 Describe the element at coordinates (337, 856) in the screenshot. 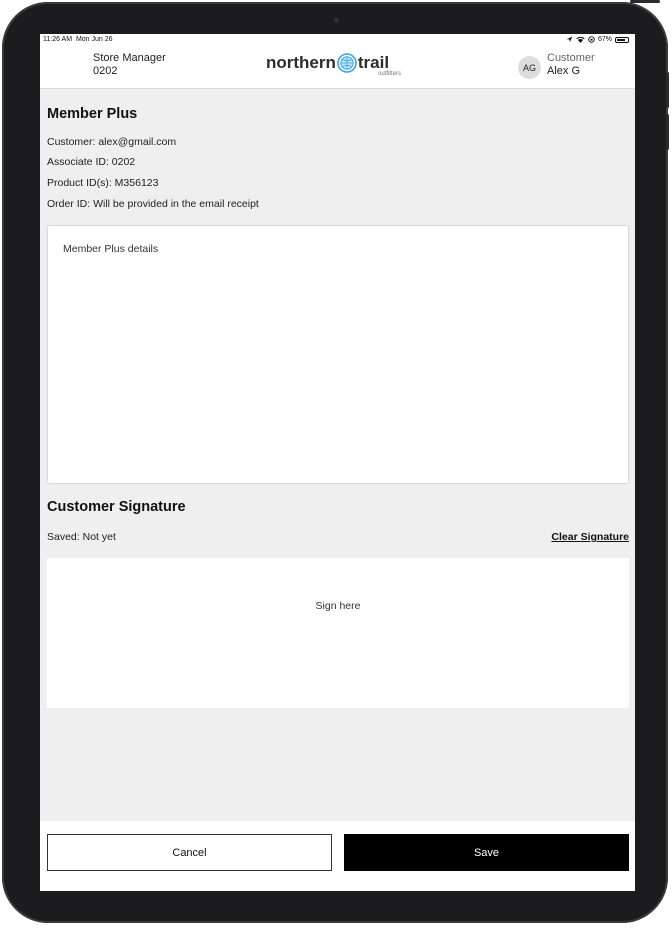

I see `action-footer: Cancel Save` at that location.